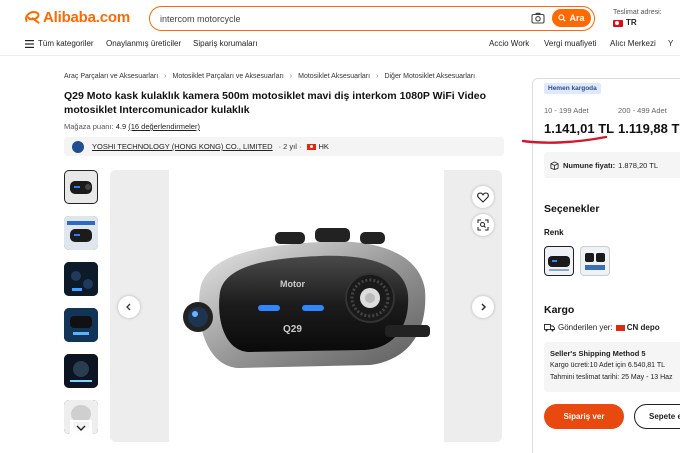 Image resolution: width=680 pixels, height=453 pixels. What do you see at coordinates (638, 165) in the screenshot?
I see `sample-price-value: 1.878,20 TL` at bounding box center [638, 165].